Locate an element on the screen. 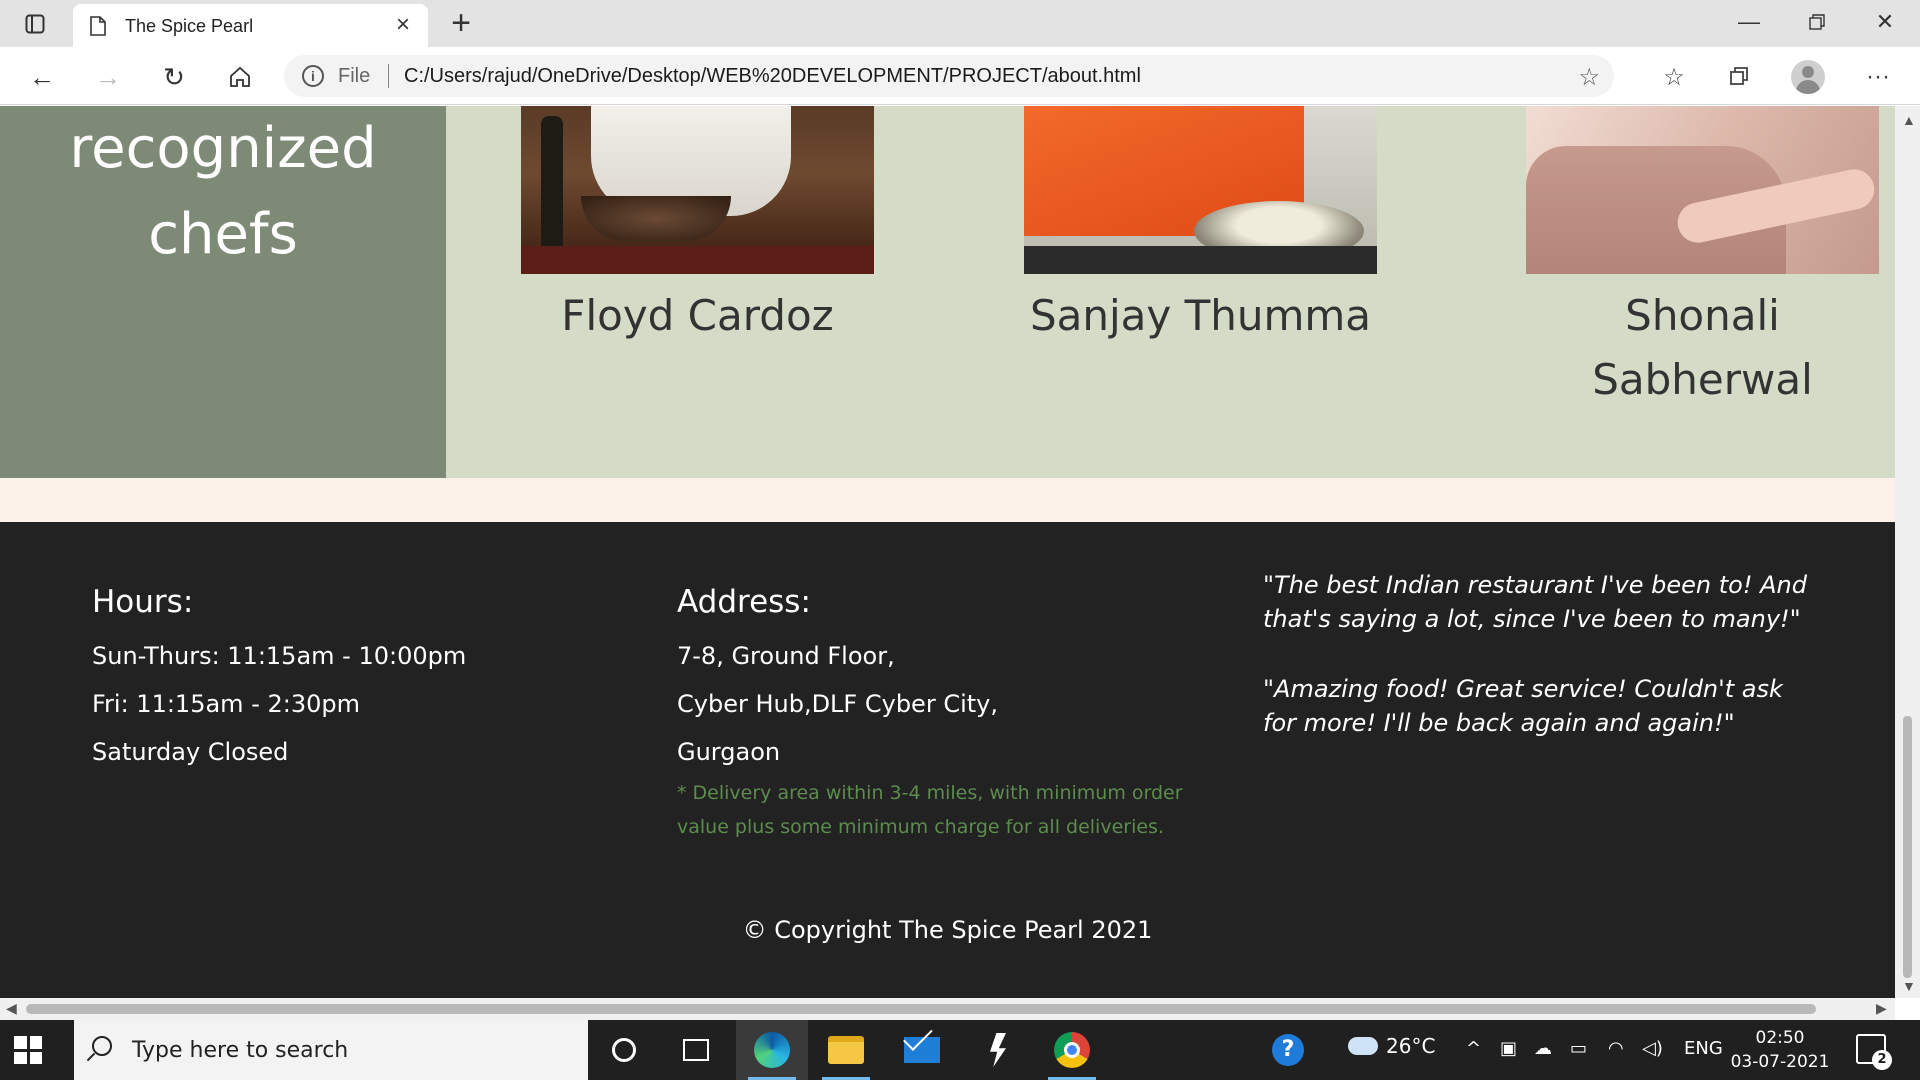  hours-line: Saturday Closed is located at coordinates (190, 752).